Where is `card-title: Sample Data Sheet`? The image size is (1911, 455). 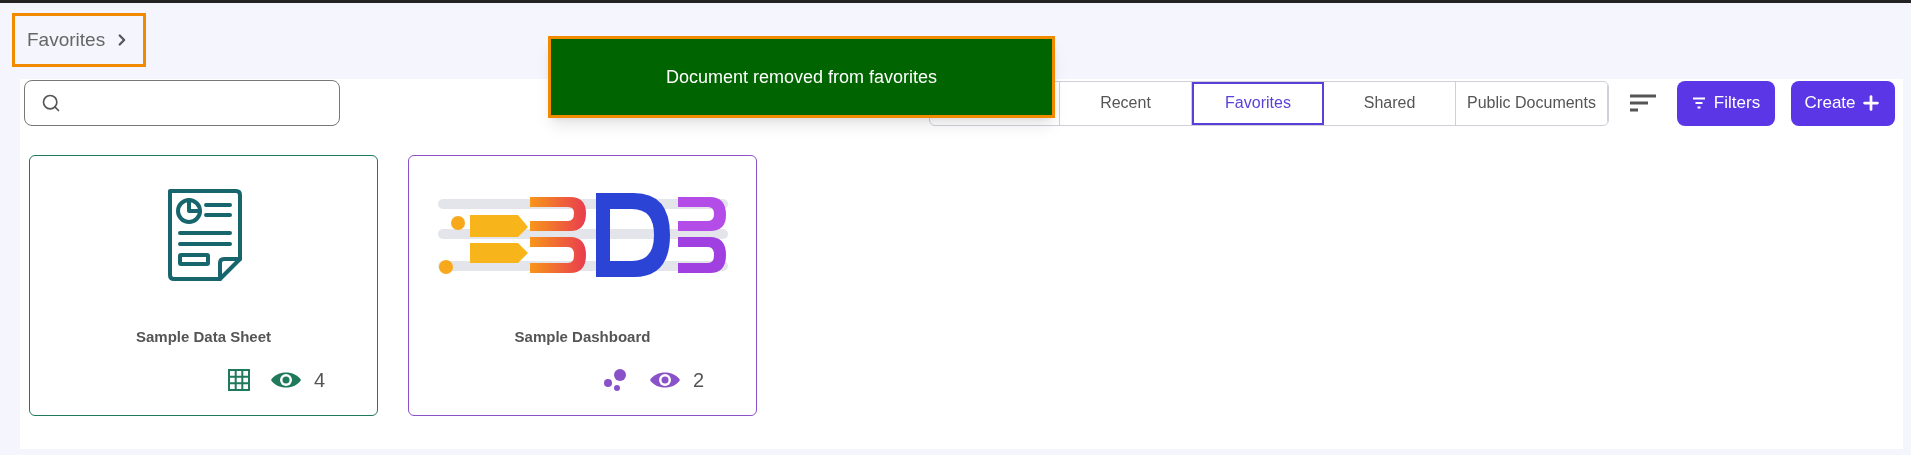 card-title: Sample Data Sheet is located at coordinates (203, 337).